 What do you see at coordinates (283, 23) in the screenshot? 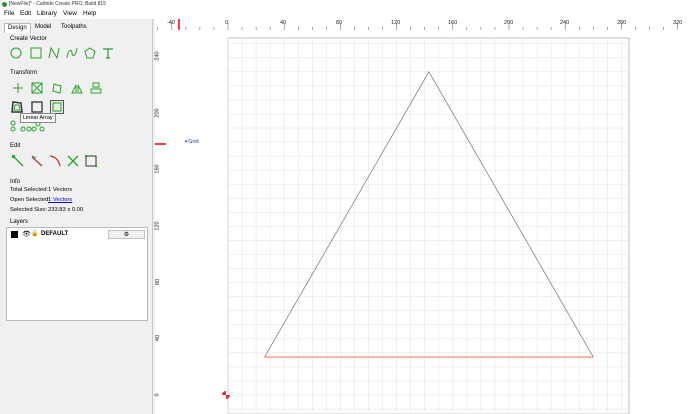
I see `ruler-top-label: 40` at bounding box center [283, 23].